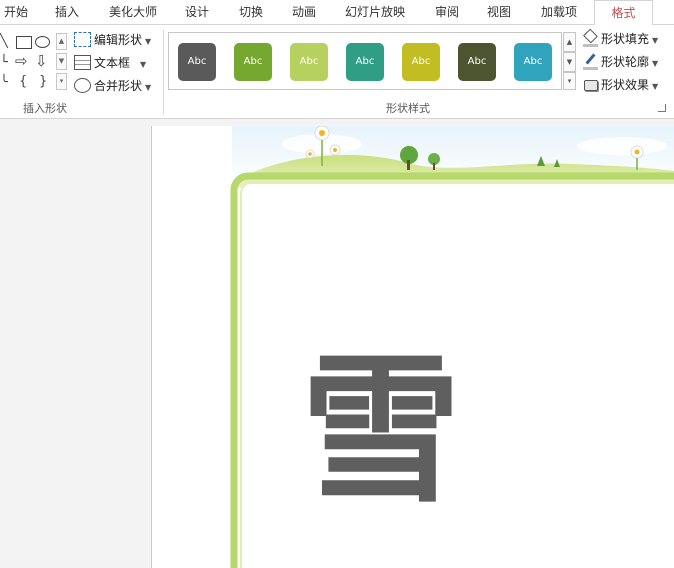 Image resolution: width=674 pixels, height=568 pixels. What do you see at coordinates (163, 72) in the screenshot?
I see `group-divider` at bounding box center [163, 72].